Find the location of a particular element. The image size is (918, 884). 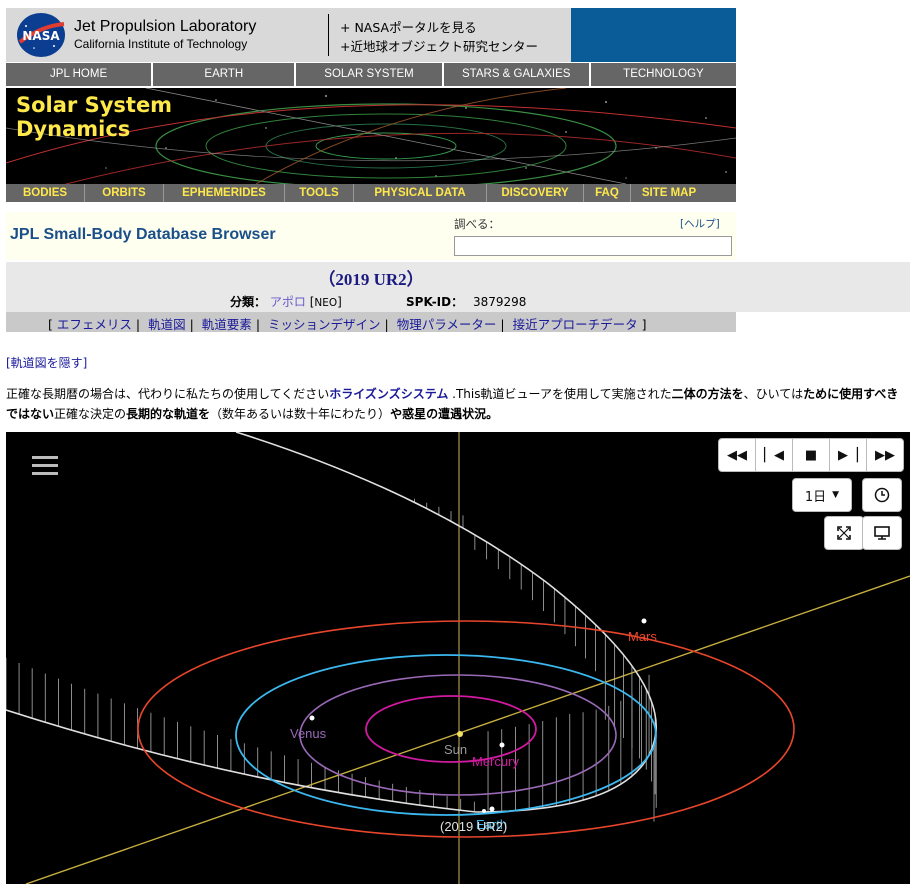

expand-icon is located at coordinates (844, 533).